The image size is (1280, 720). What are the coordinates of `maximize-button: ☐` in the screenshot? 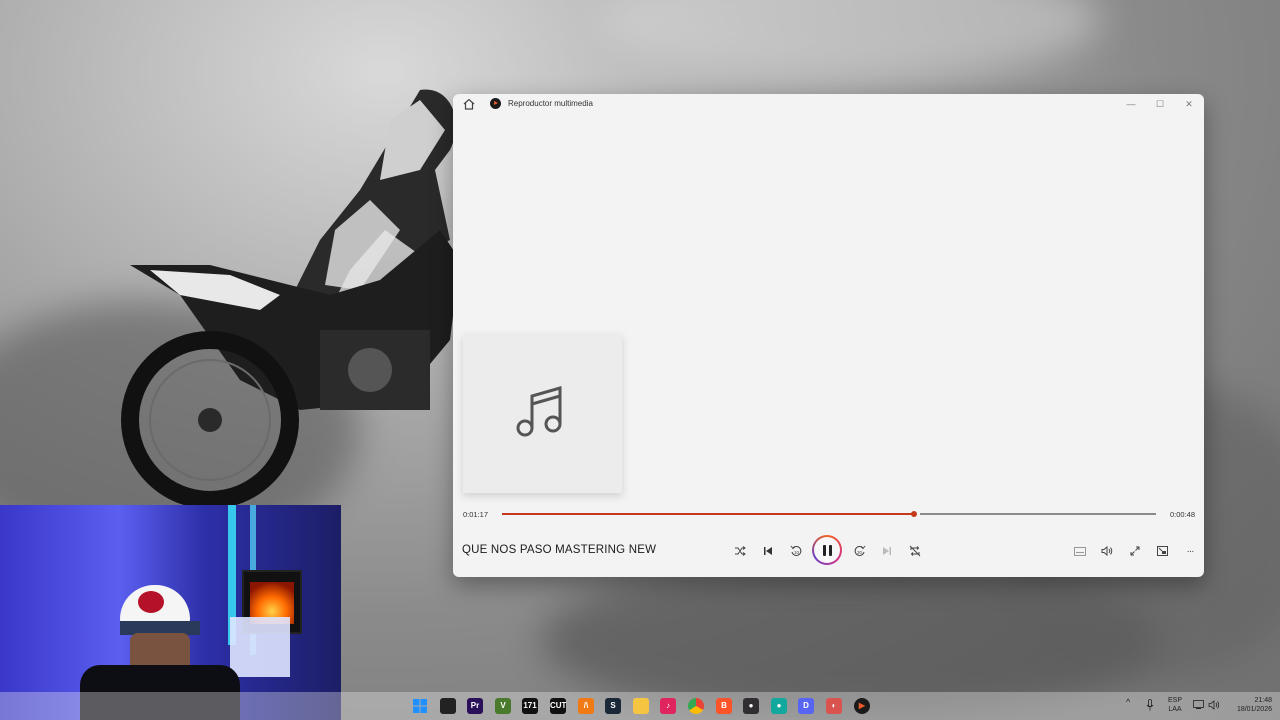 It's located at (1160, 104).